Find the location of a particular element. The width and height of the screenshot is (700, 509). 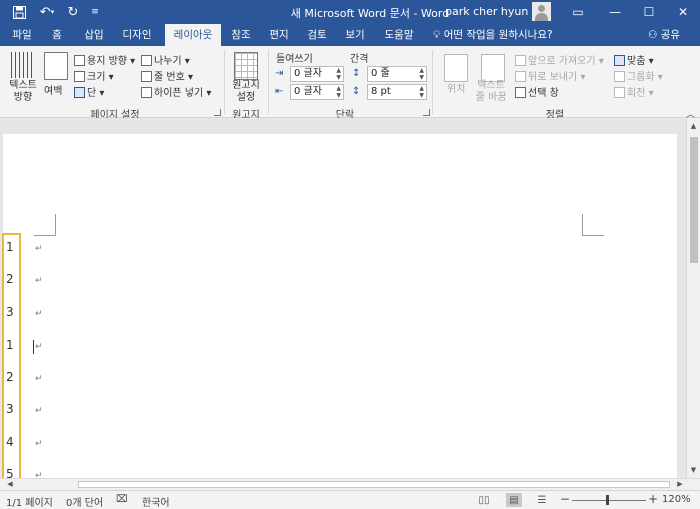

selection-pane-icon is located at coordinates (520, 92).